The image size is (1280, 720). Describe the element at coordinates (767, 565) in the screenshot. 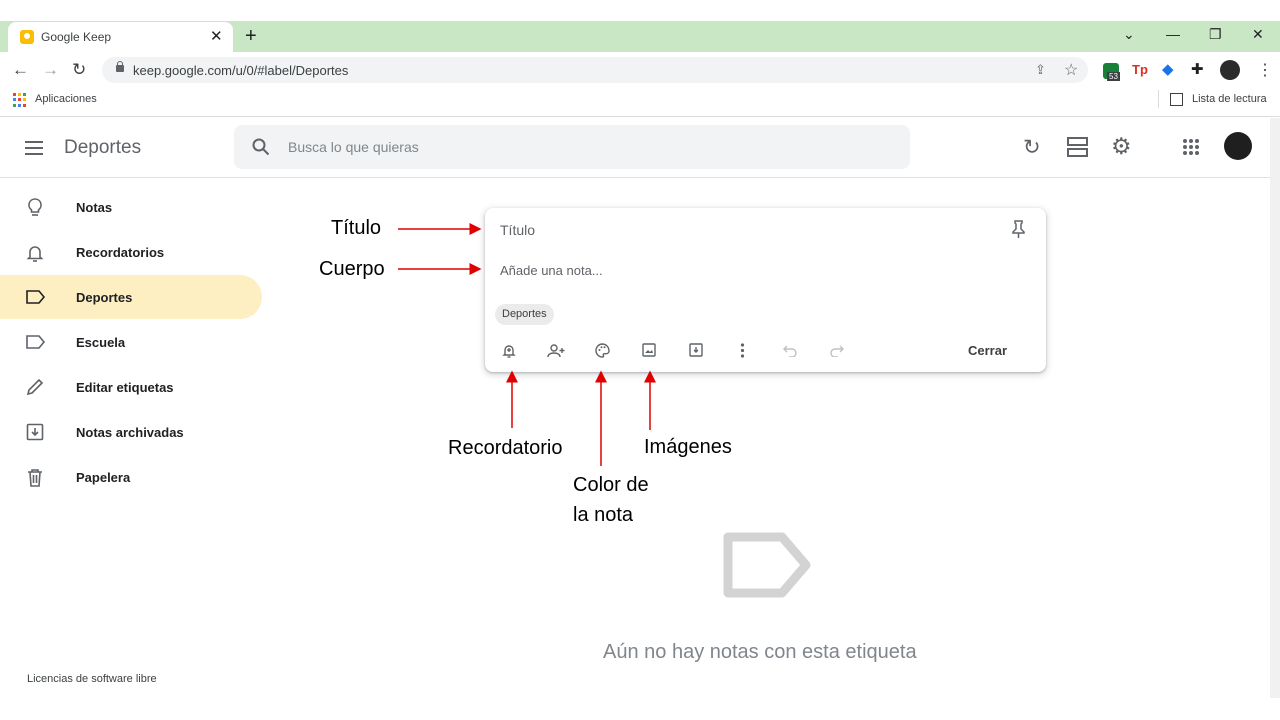

I see `empty-label-icon` at that location.